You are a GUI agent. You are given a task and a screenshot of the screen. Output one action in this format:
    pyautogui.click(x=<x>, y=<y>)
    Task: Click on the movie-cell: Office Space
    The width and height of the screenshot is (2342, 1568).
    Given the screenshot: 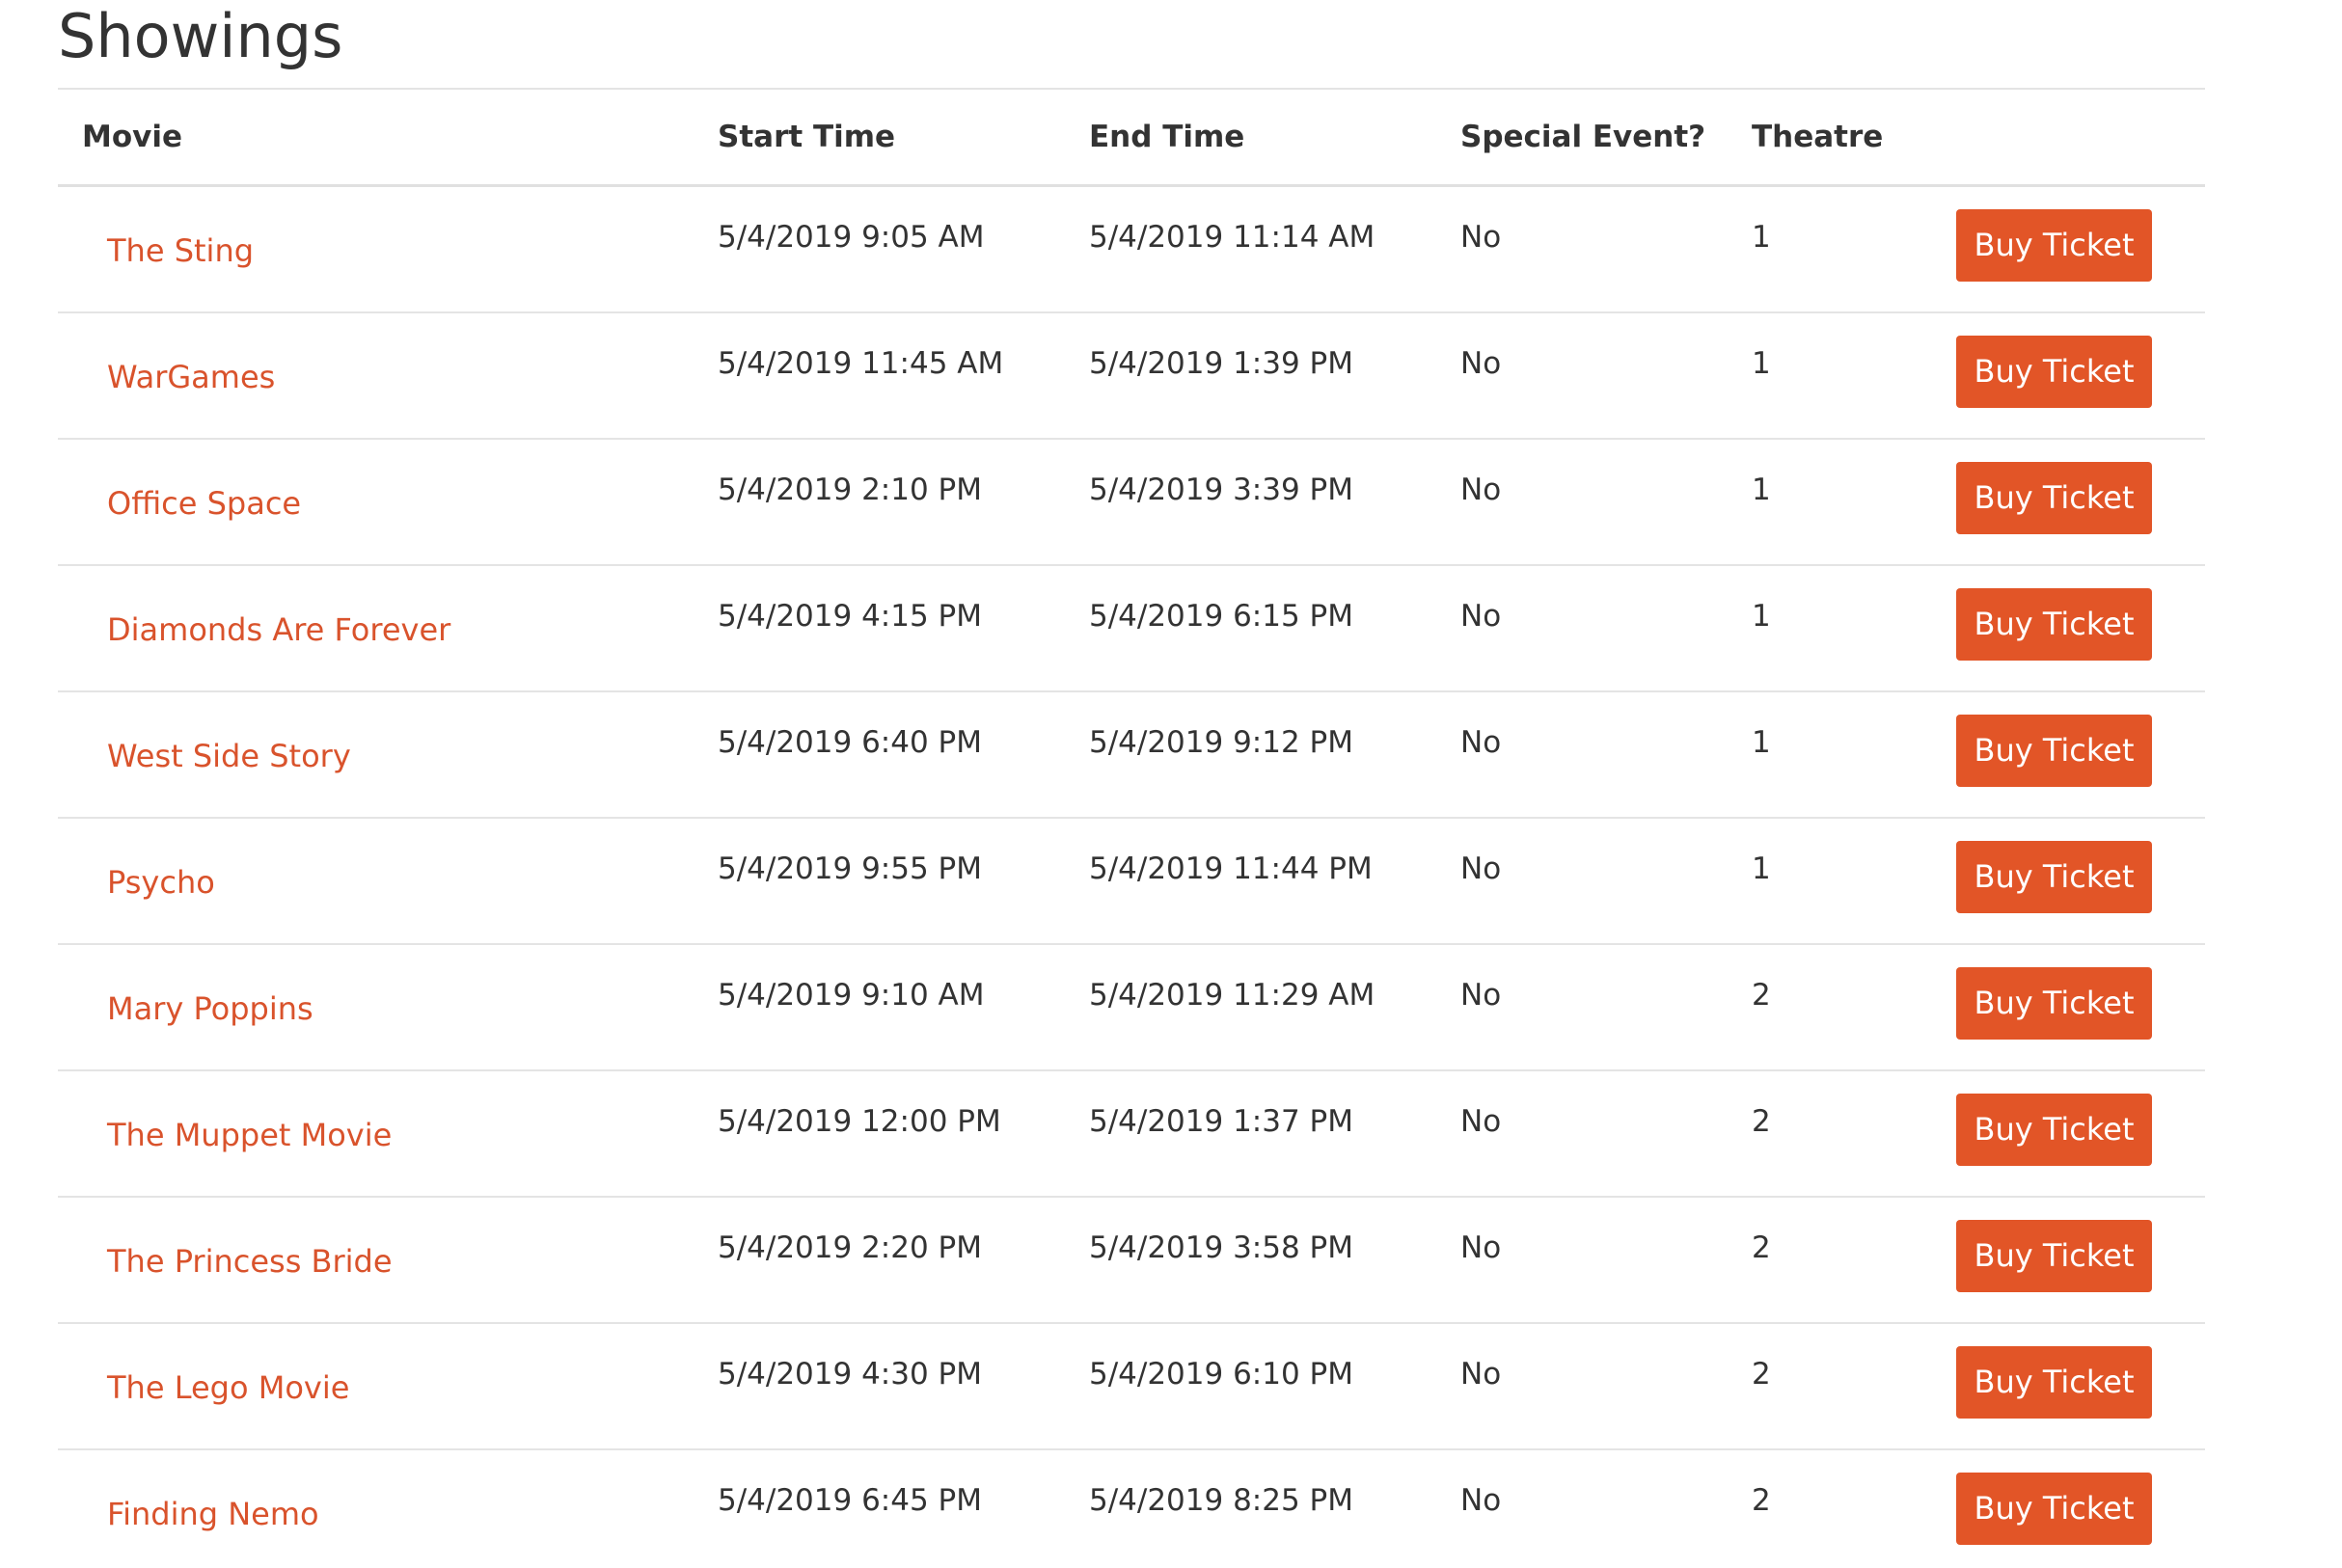 What is the action you would take?
    pyautogui.click(x=388, y=502)
    